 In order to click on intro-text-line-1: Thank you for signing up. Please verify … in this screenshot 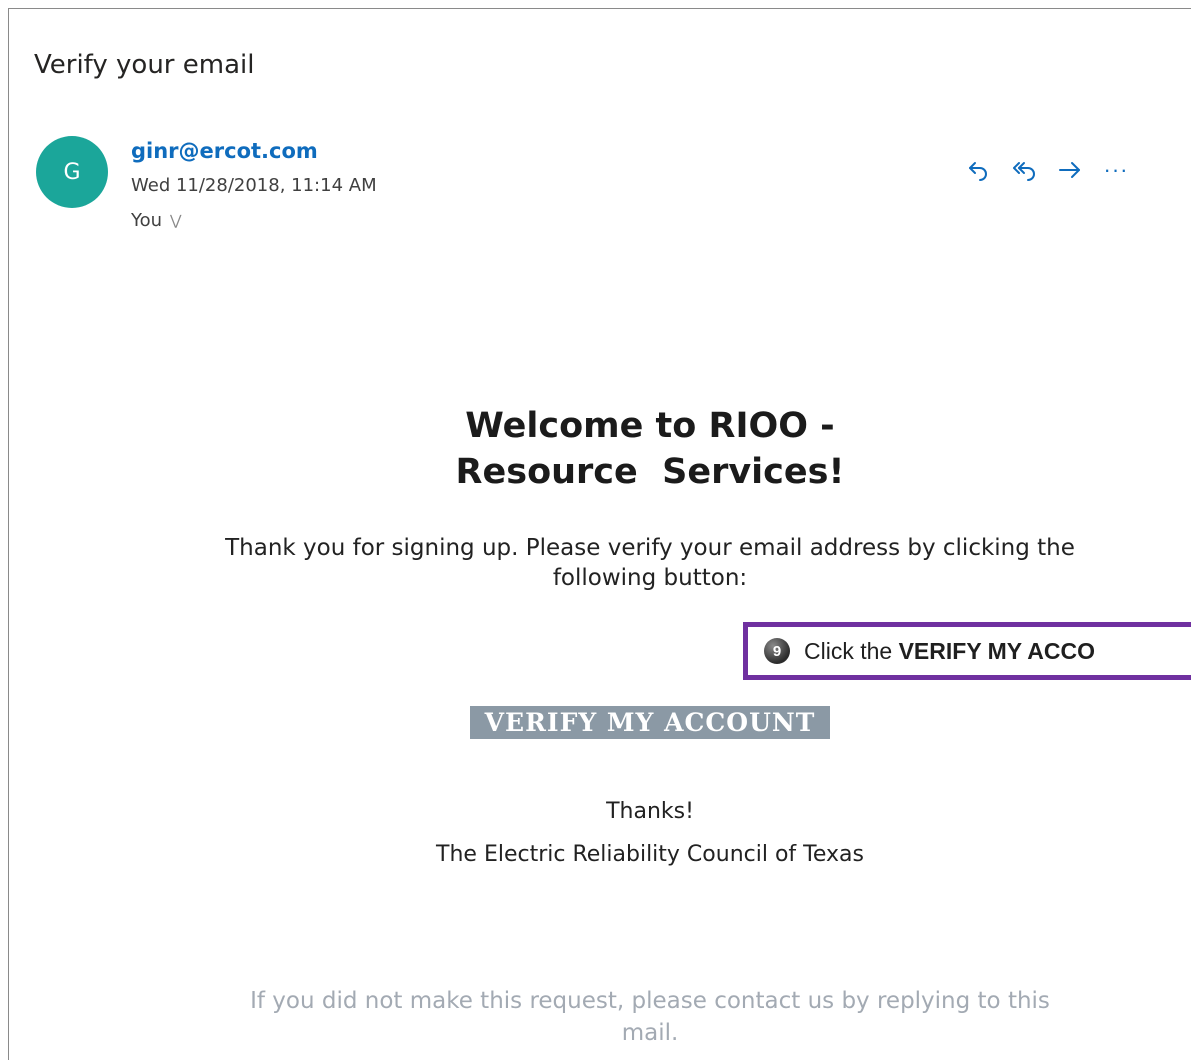, I will do `click(650, 548)`.